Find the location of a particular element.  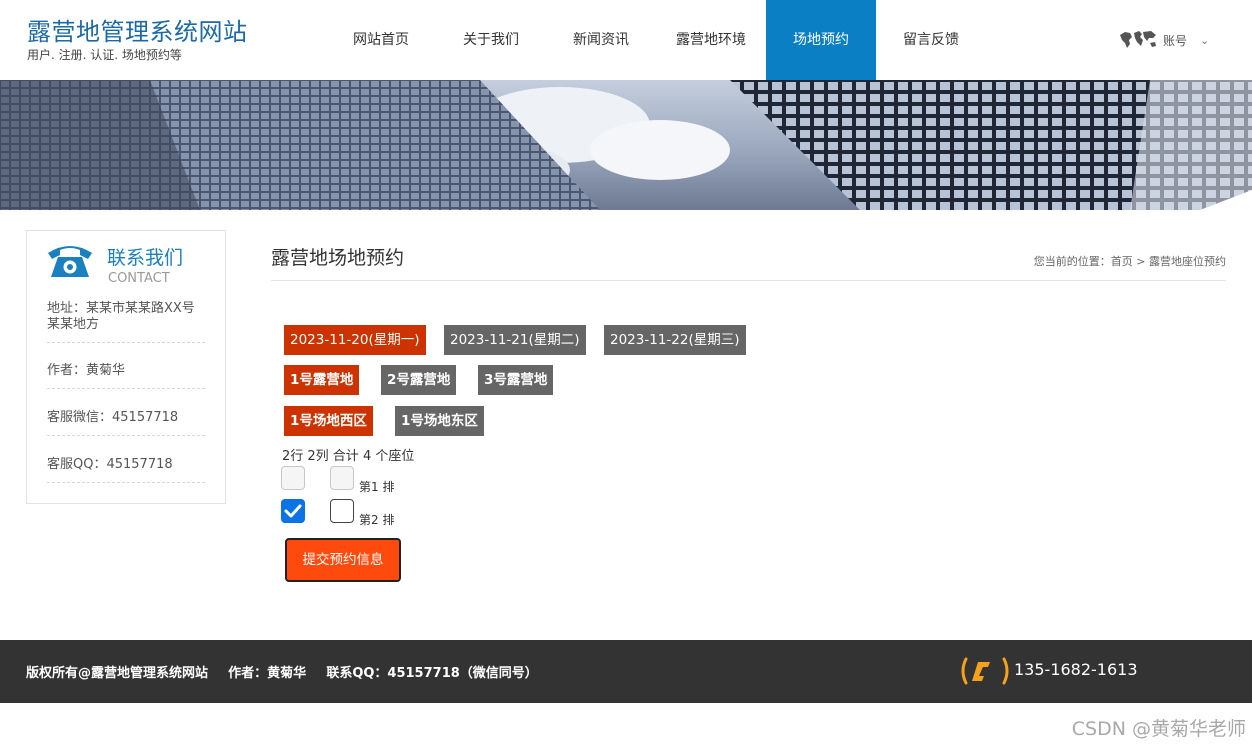

date-option-3: 2023-11-22(星期三) is located at coordinates (675, 340).